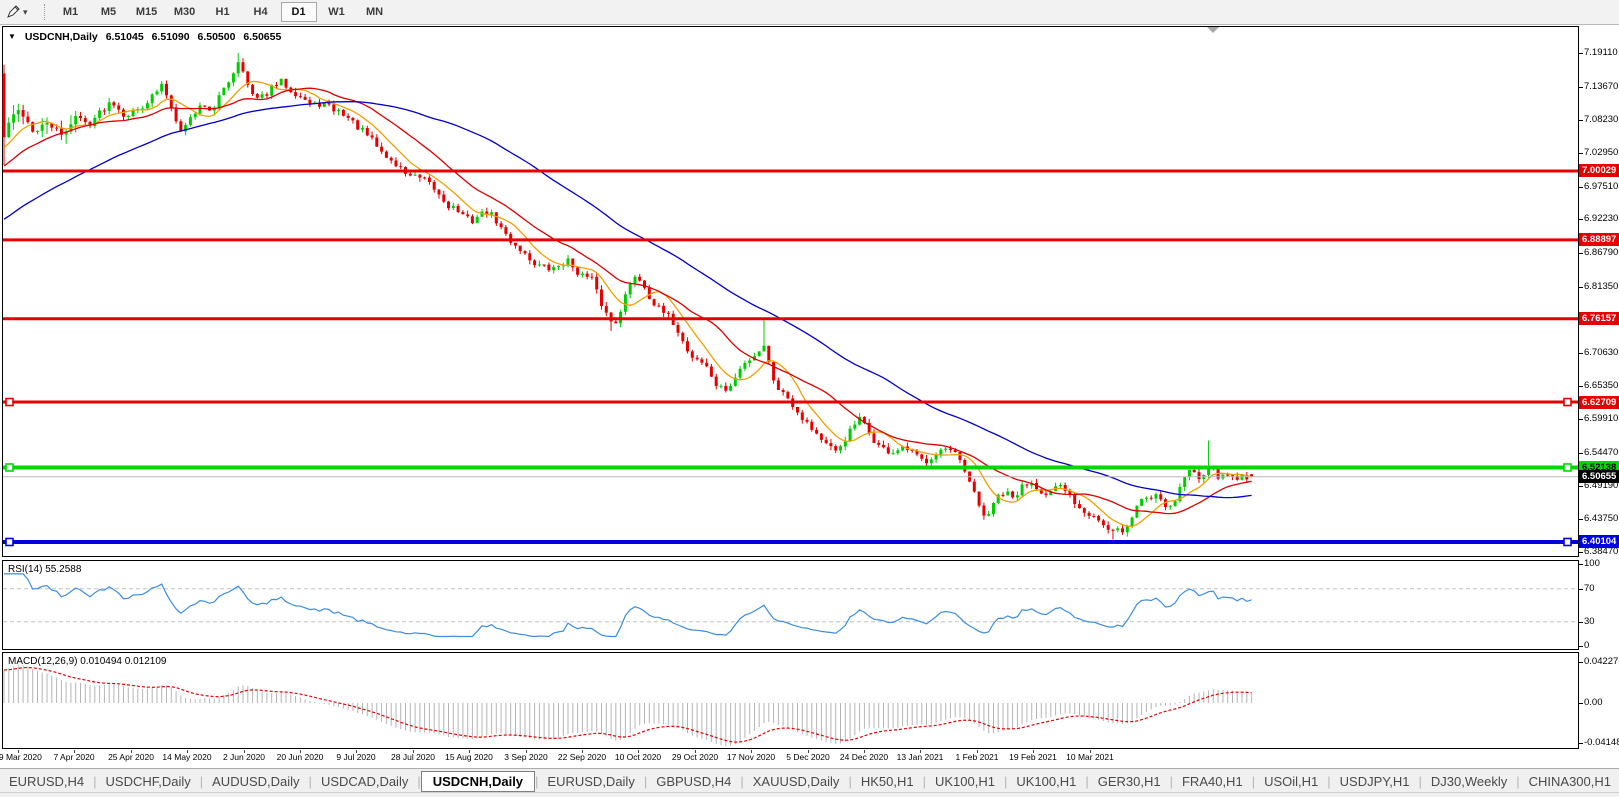 The width and height of the screenshot is (1619, 797). Describe the element at coordinates (1599, 476) in the screenshot. I see `current-price-label: 6.50655` at that location.